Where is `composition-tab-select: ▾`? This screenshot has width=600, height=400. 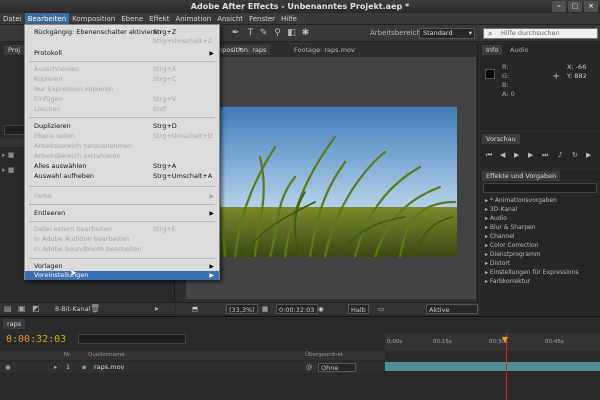
composition-tab-select: ▾ is located at coordinates (251, 50).